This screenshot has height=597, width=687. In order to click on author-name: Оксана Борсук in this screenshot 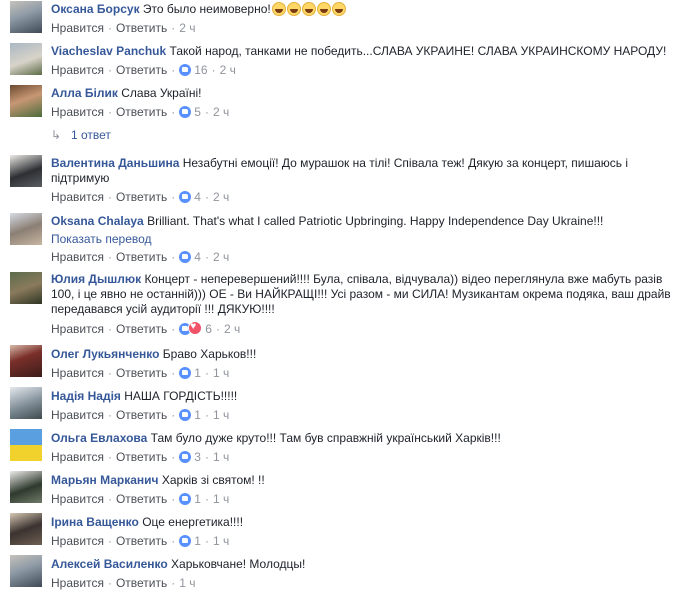, I will do `click(95, 9)`.